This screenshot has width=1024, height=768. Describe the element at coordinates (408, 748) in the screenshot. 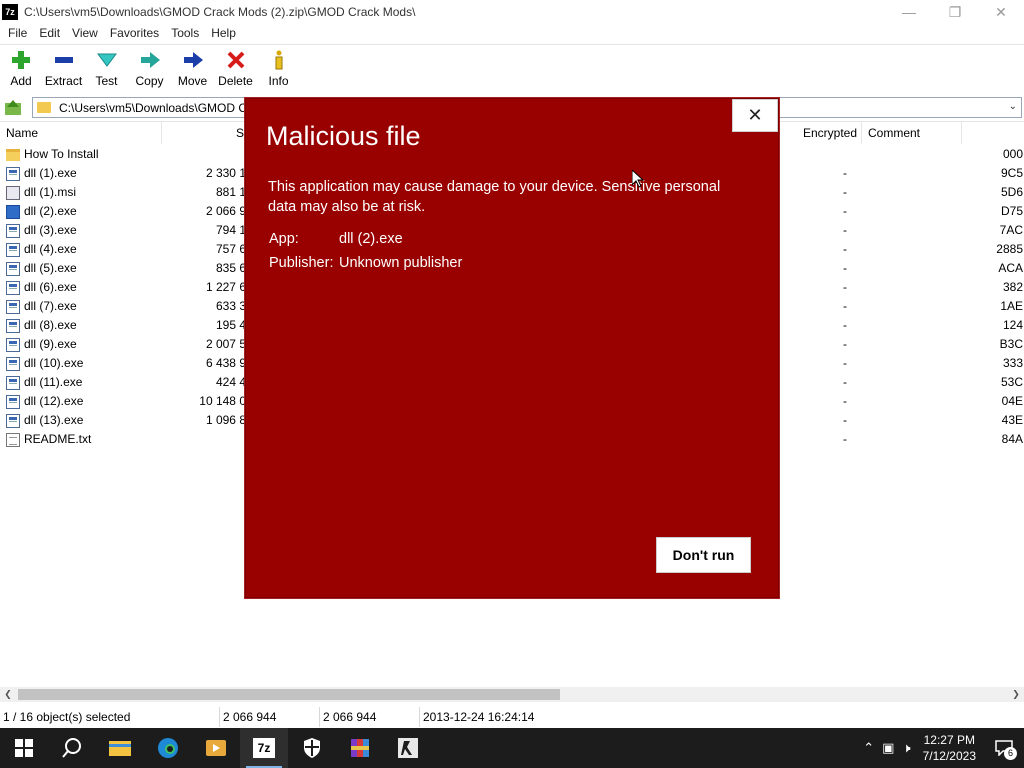

I see `game-app-button` at that location.